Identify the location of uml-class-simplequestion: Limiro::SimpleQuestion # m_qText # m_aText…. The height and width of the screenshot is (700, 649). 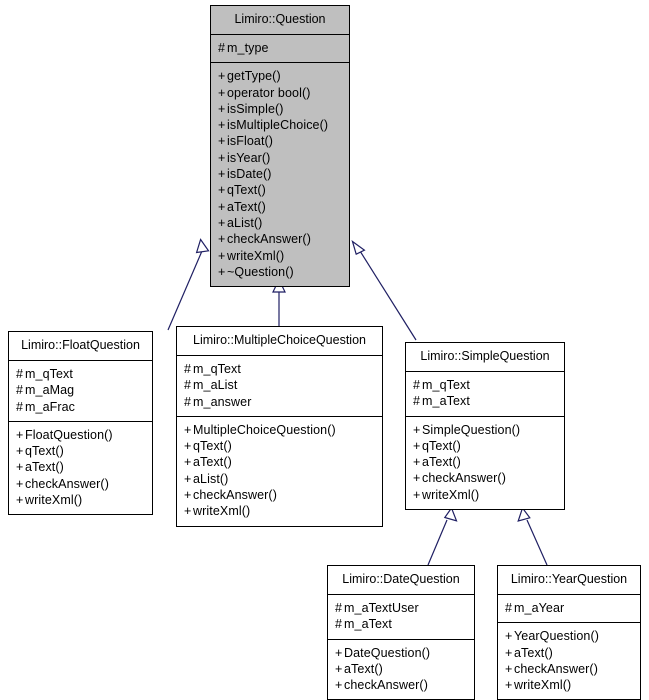
(485, 426).